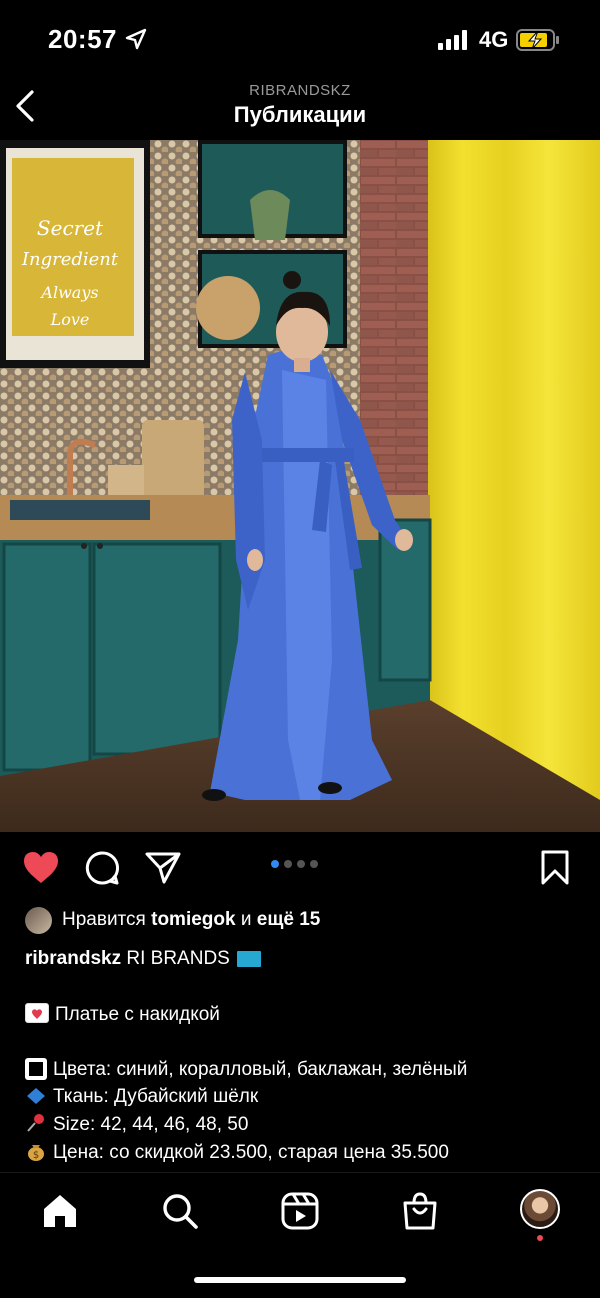 The width and height of the screenshot is (600, 1298). What do you see at coordinates (305, 1124) in the screenshot?
I see `caption-line: Size: 42, 44, 46, 48, 50` at bounding box center [305, 1124].